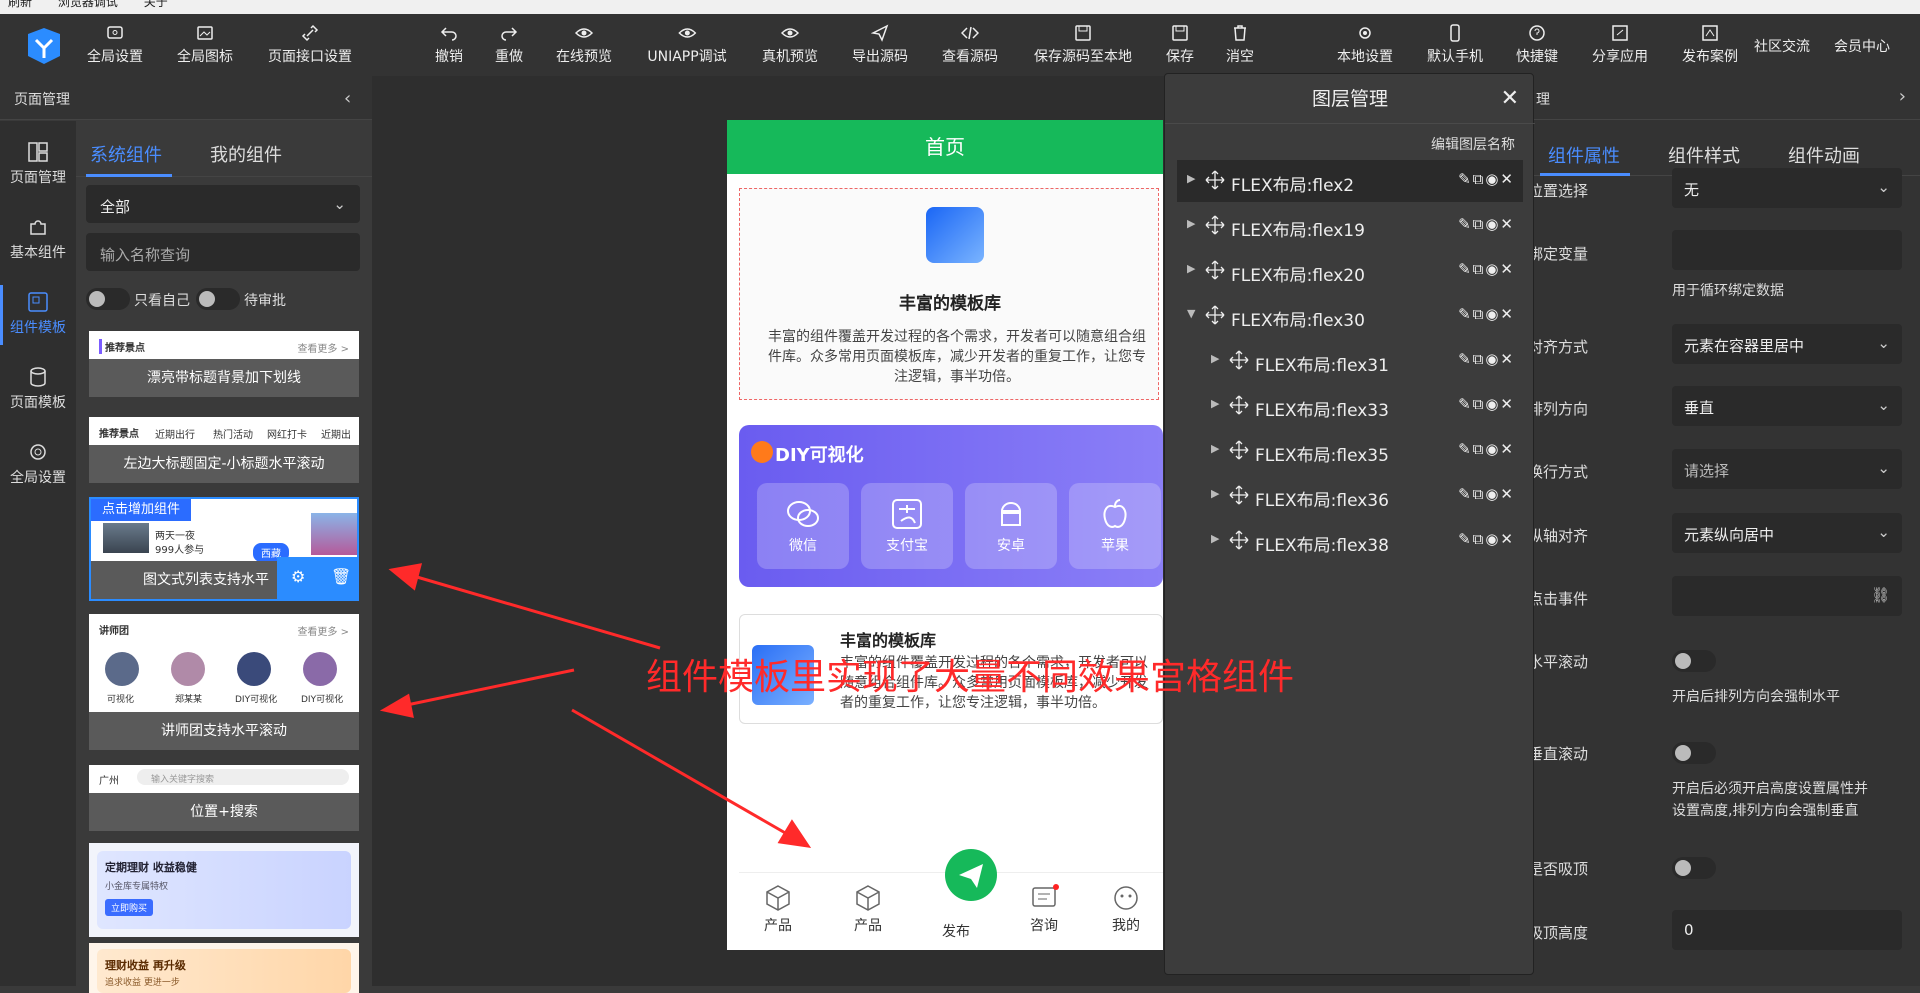  What do you see at coordinates (1787, 596) in the screenshot?
I see `click-event-input: ⛓` at bounding box center [1787, 596].